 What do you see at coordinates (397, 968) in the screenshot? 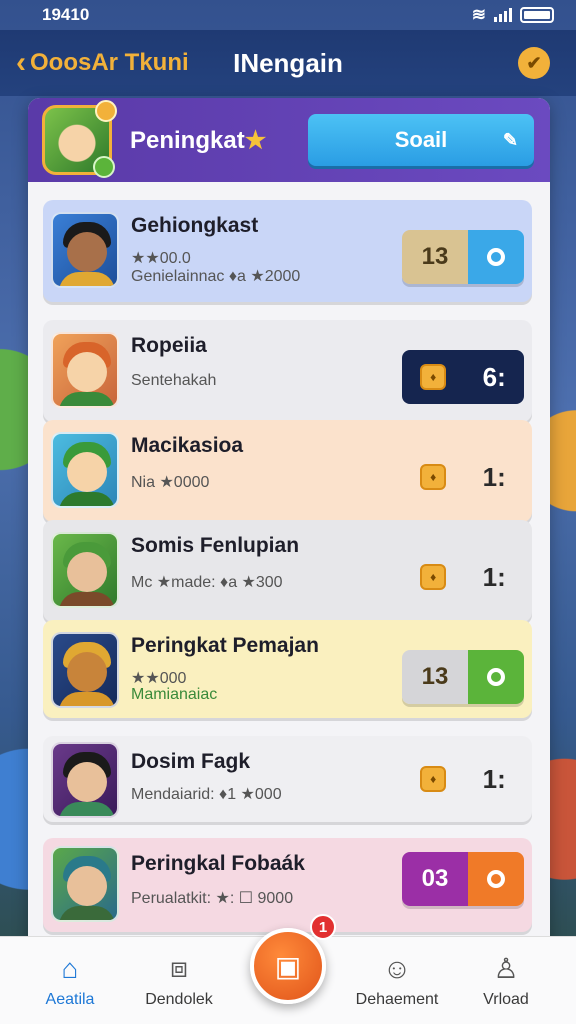
I see `chat-icon: ☺` at bounding box center [397, 968].